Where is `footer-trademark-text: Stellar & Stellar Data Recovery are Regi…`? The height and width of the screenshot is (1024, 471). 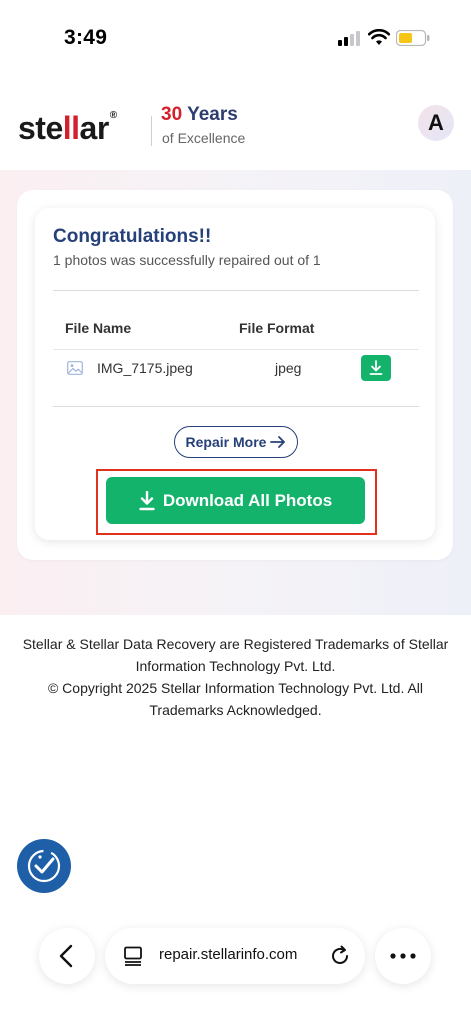
footer-trademark-text: Stellar & Stellar Data Recovery are Regi… is located at coordinates (235, 655).